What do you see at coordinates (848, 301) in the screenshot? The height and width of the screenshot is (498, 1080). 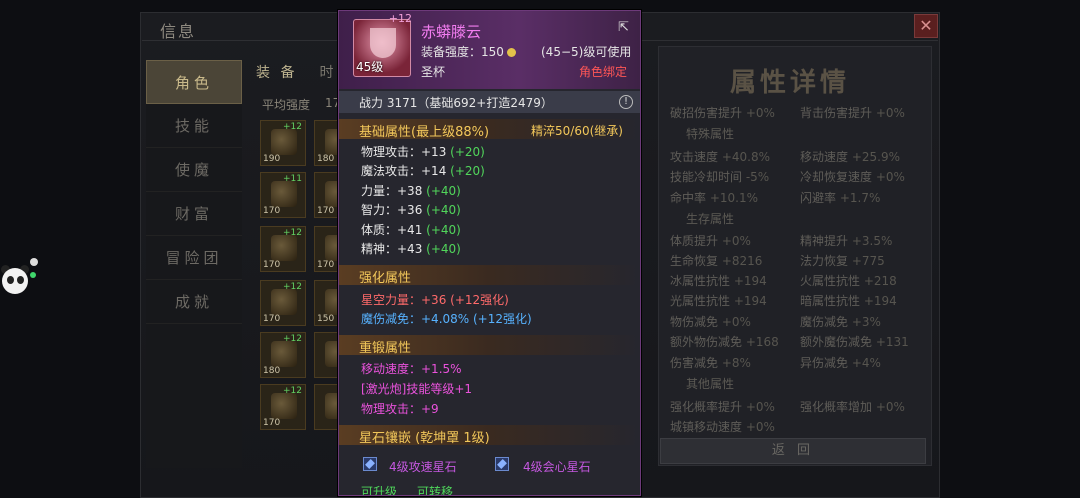 I see `attr-row: 暗属性抗性 +194` at bounding box center [848, 301].